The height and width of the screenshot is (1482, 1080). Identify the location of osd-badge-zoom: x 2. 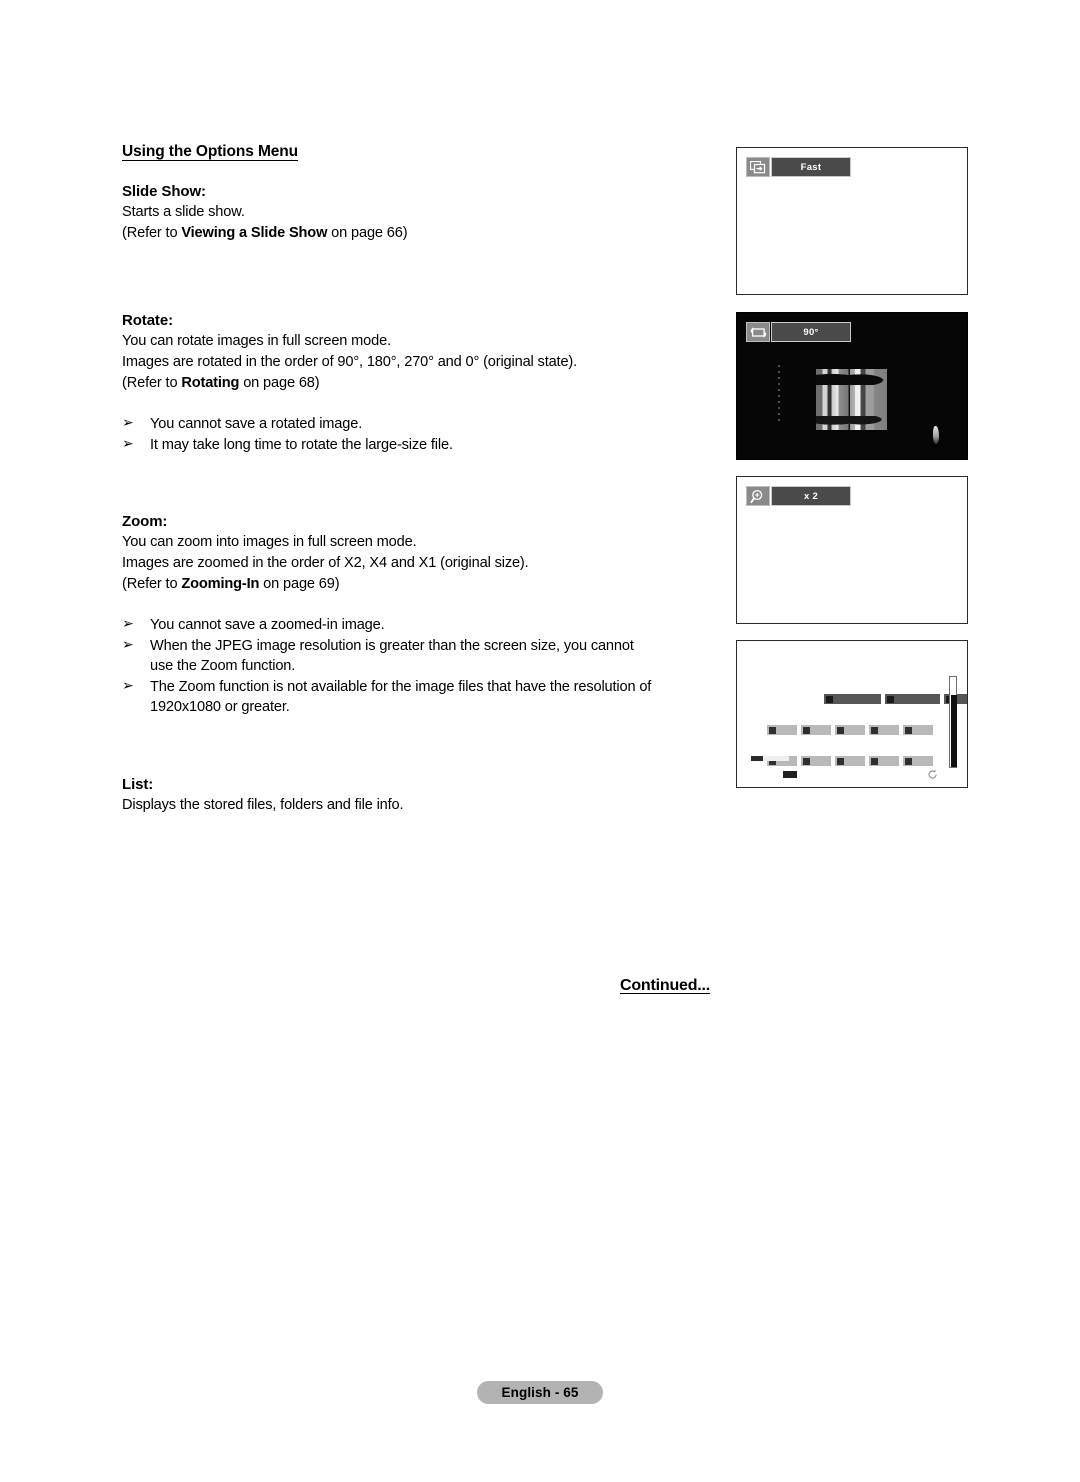
(798, 496).